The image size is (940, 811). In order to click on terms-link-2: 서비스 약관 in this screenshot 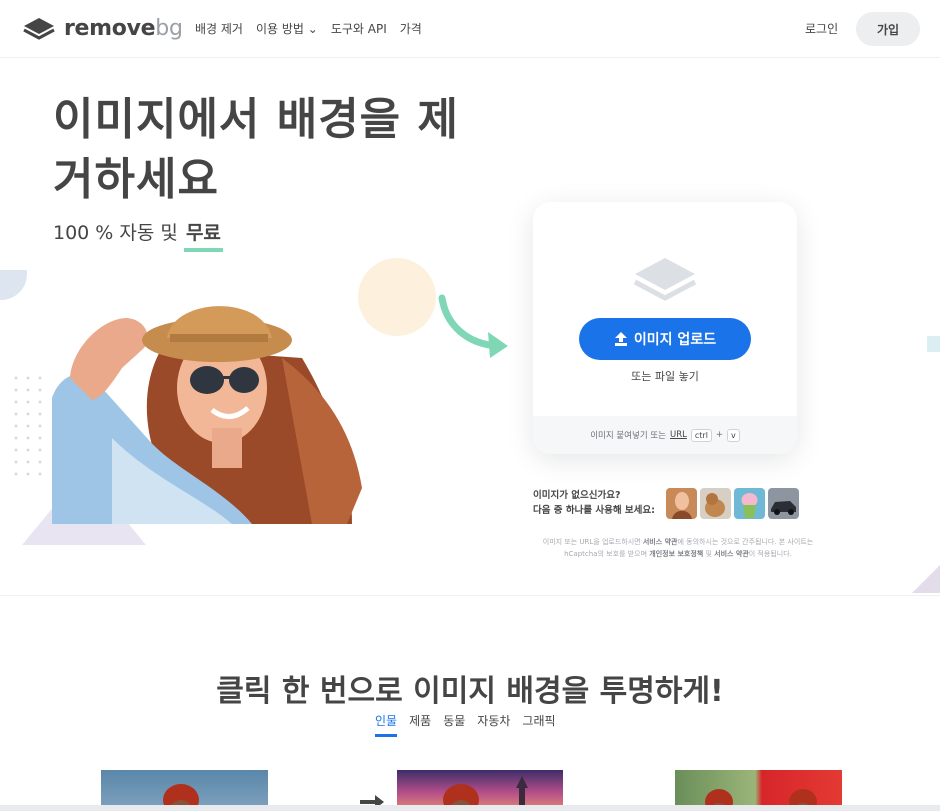, I will do `click(731, 554)`.